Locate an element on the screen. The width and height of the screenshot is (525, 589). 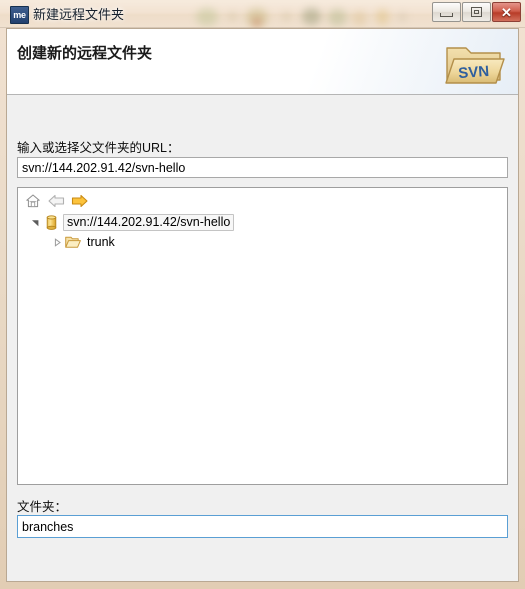
tree-item-repository: svn://144.202.91.42/svn-hello is located at coordinates (262, 222).